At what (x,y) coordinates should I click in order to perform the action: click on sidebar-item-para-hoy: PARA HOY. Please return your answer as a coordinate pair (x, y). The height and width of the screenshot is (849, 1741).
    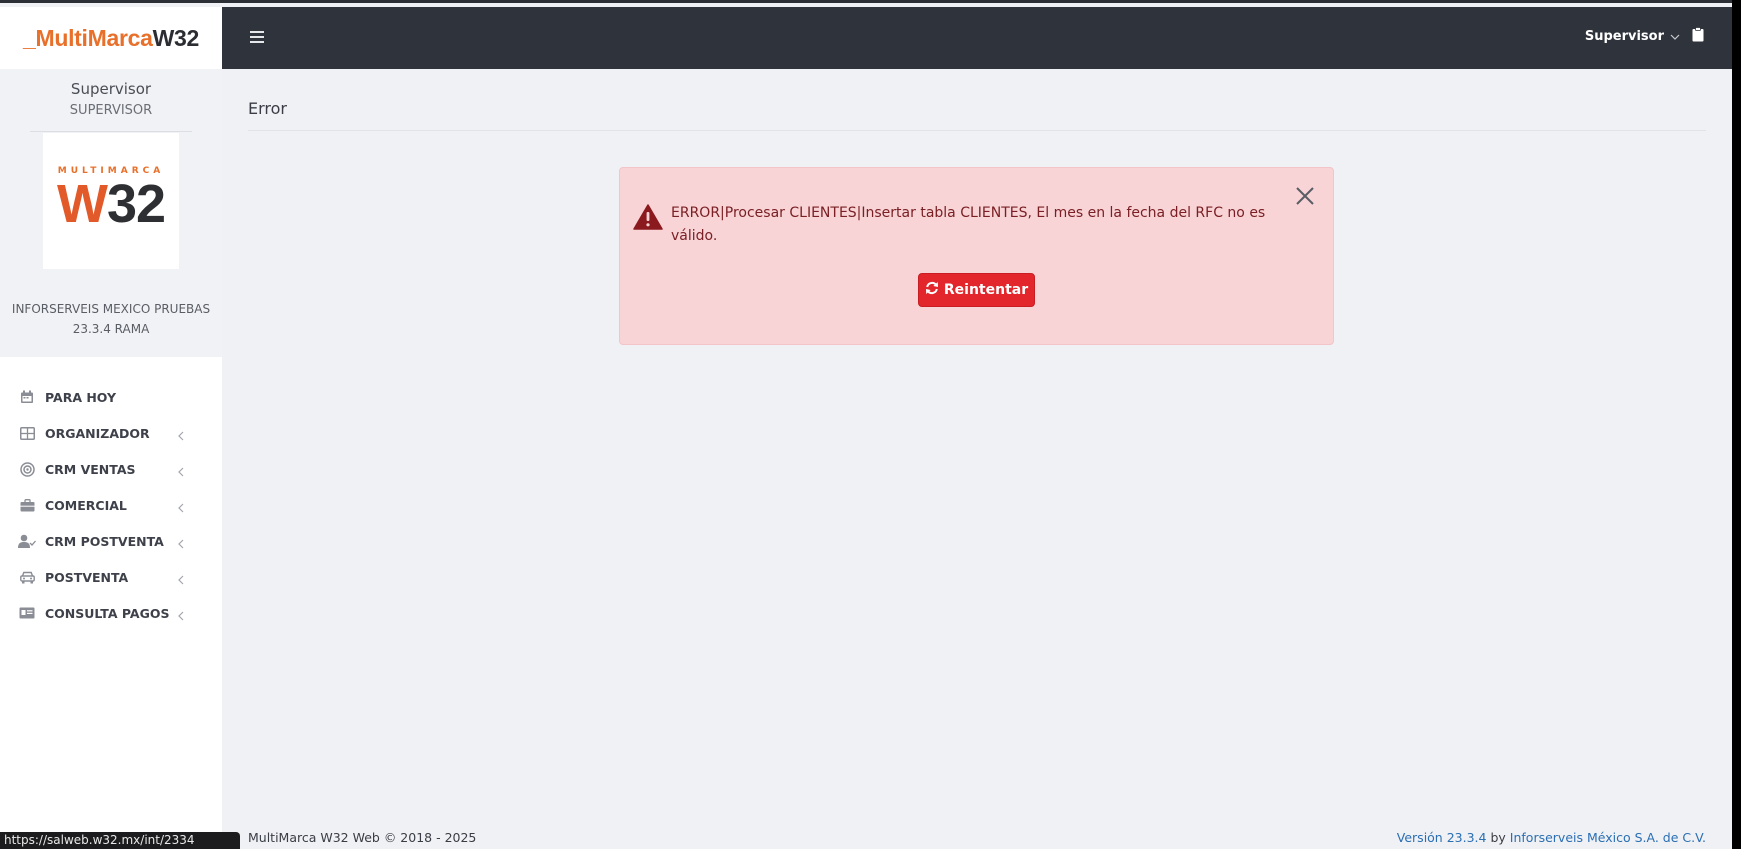
    Looking at the image, I should click on (111, 397).